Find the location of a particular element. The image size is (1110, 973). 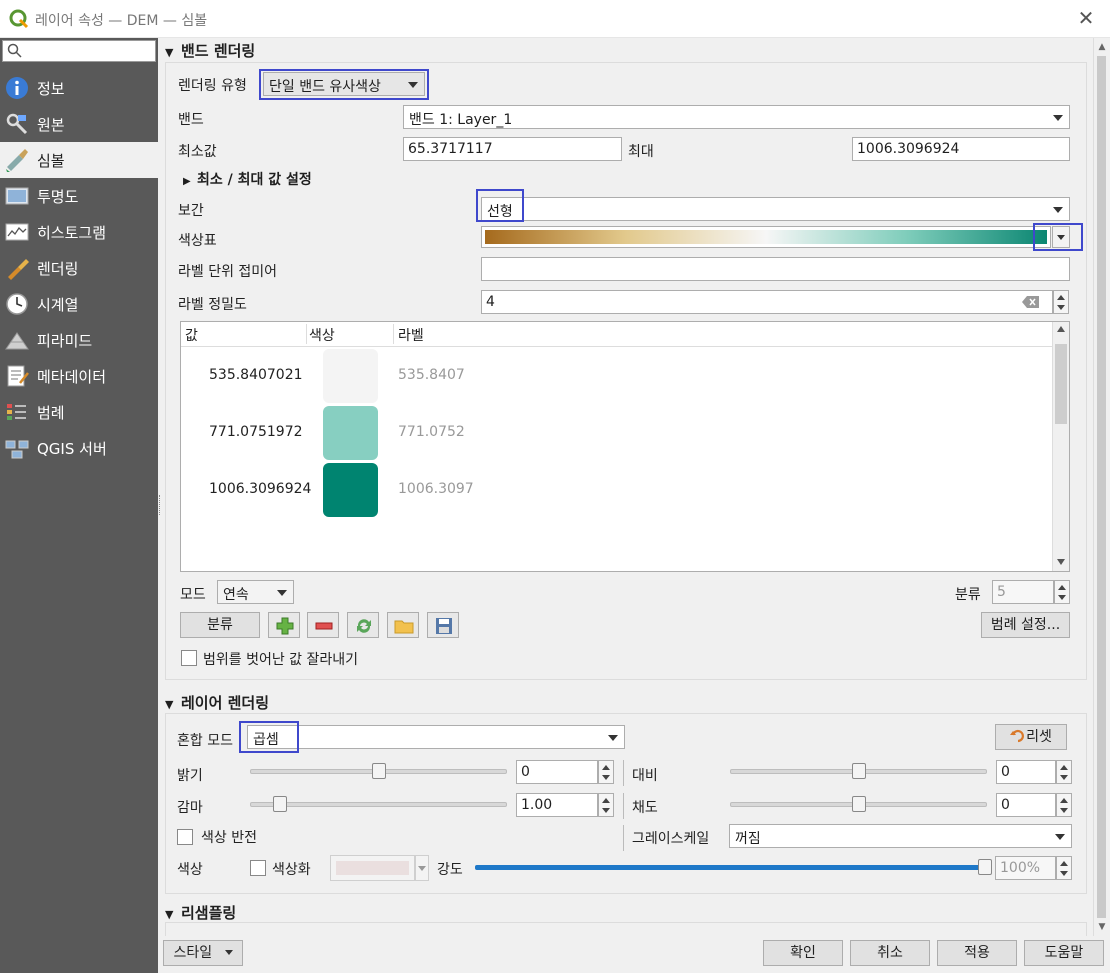

divider is located at coordinates (623, 806).